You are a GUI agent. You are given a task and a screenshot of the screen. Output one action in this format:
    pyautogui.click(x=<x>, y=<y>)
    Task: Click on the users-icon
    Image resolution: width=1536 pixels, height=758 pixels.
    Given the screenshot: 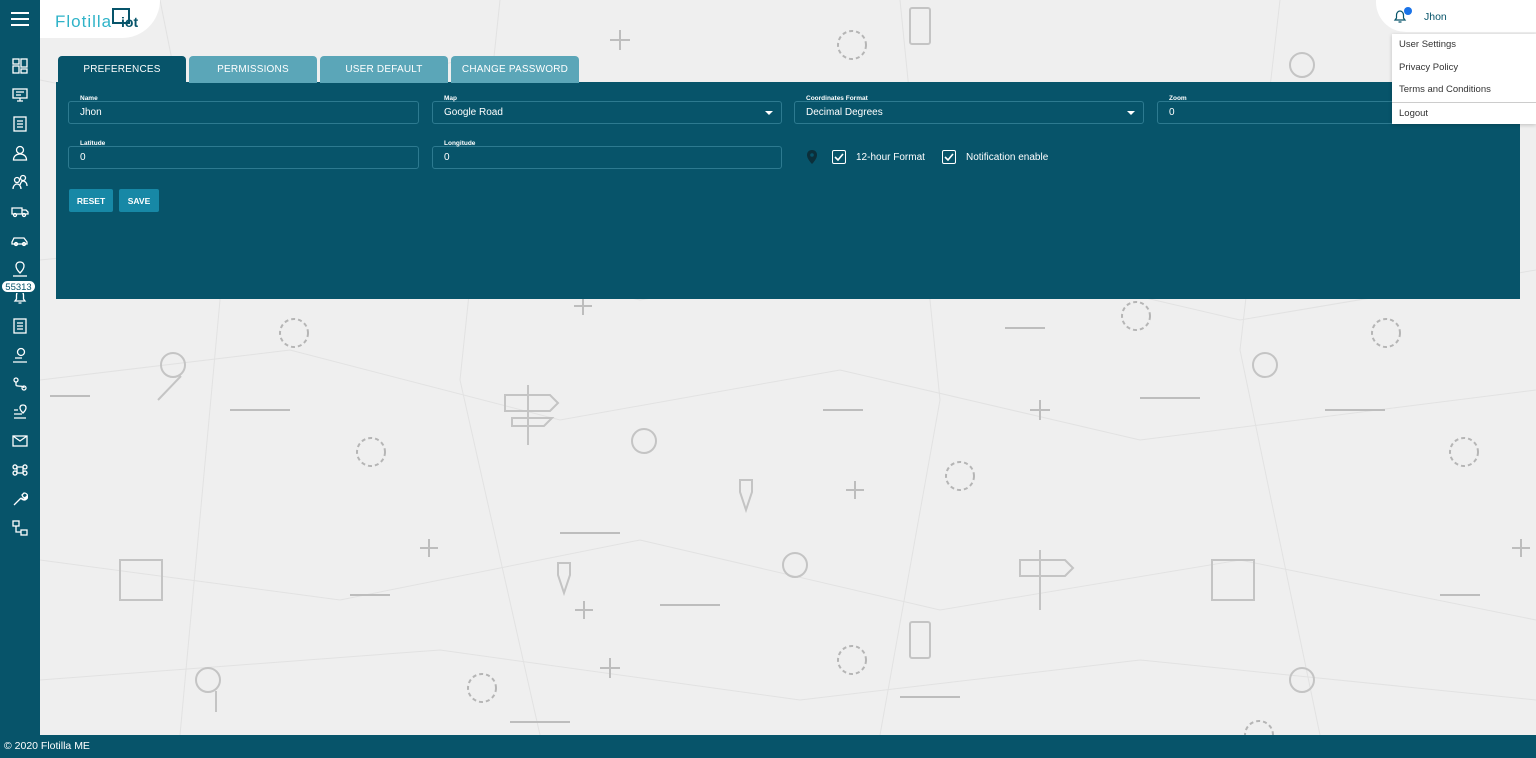 What is the action you would take?
    pyautogui.click(x=20, y=182)
    